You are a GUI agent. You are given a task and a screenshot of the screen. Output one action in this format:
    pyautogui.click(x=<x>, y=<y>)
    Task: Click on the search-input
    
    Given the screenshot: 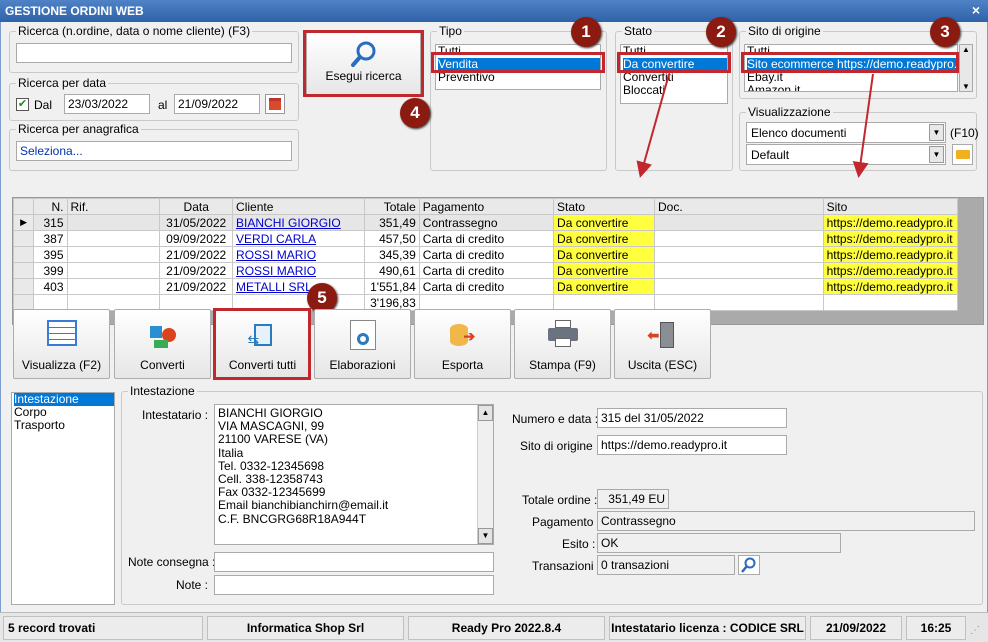 What is the action you would take?
    pyautogui.click(x=154, y=53)
    